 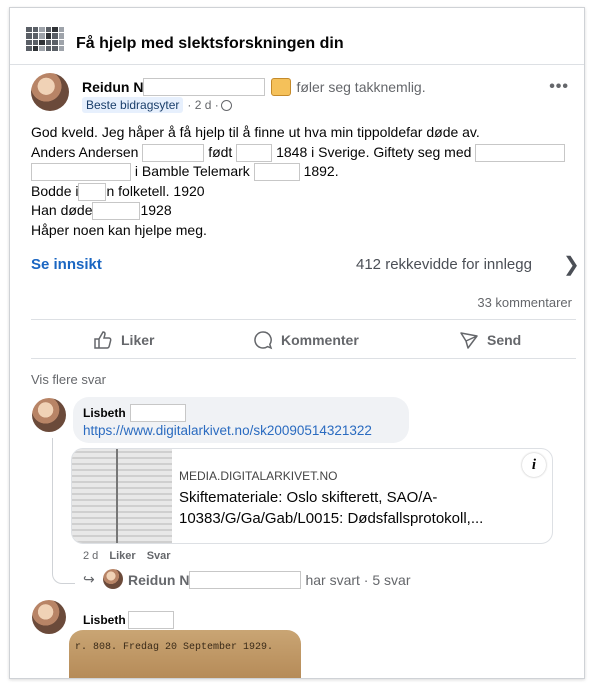 I want to click on post-time: · 2 d ·, so click(x=202, y=105).